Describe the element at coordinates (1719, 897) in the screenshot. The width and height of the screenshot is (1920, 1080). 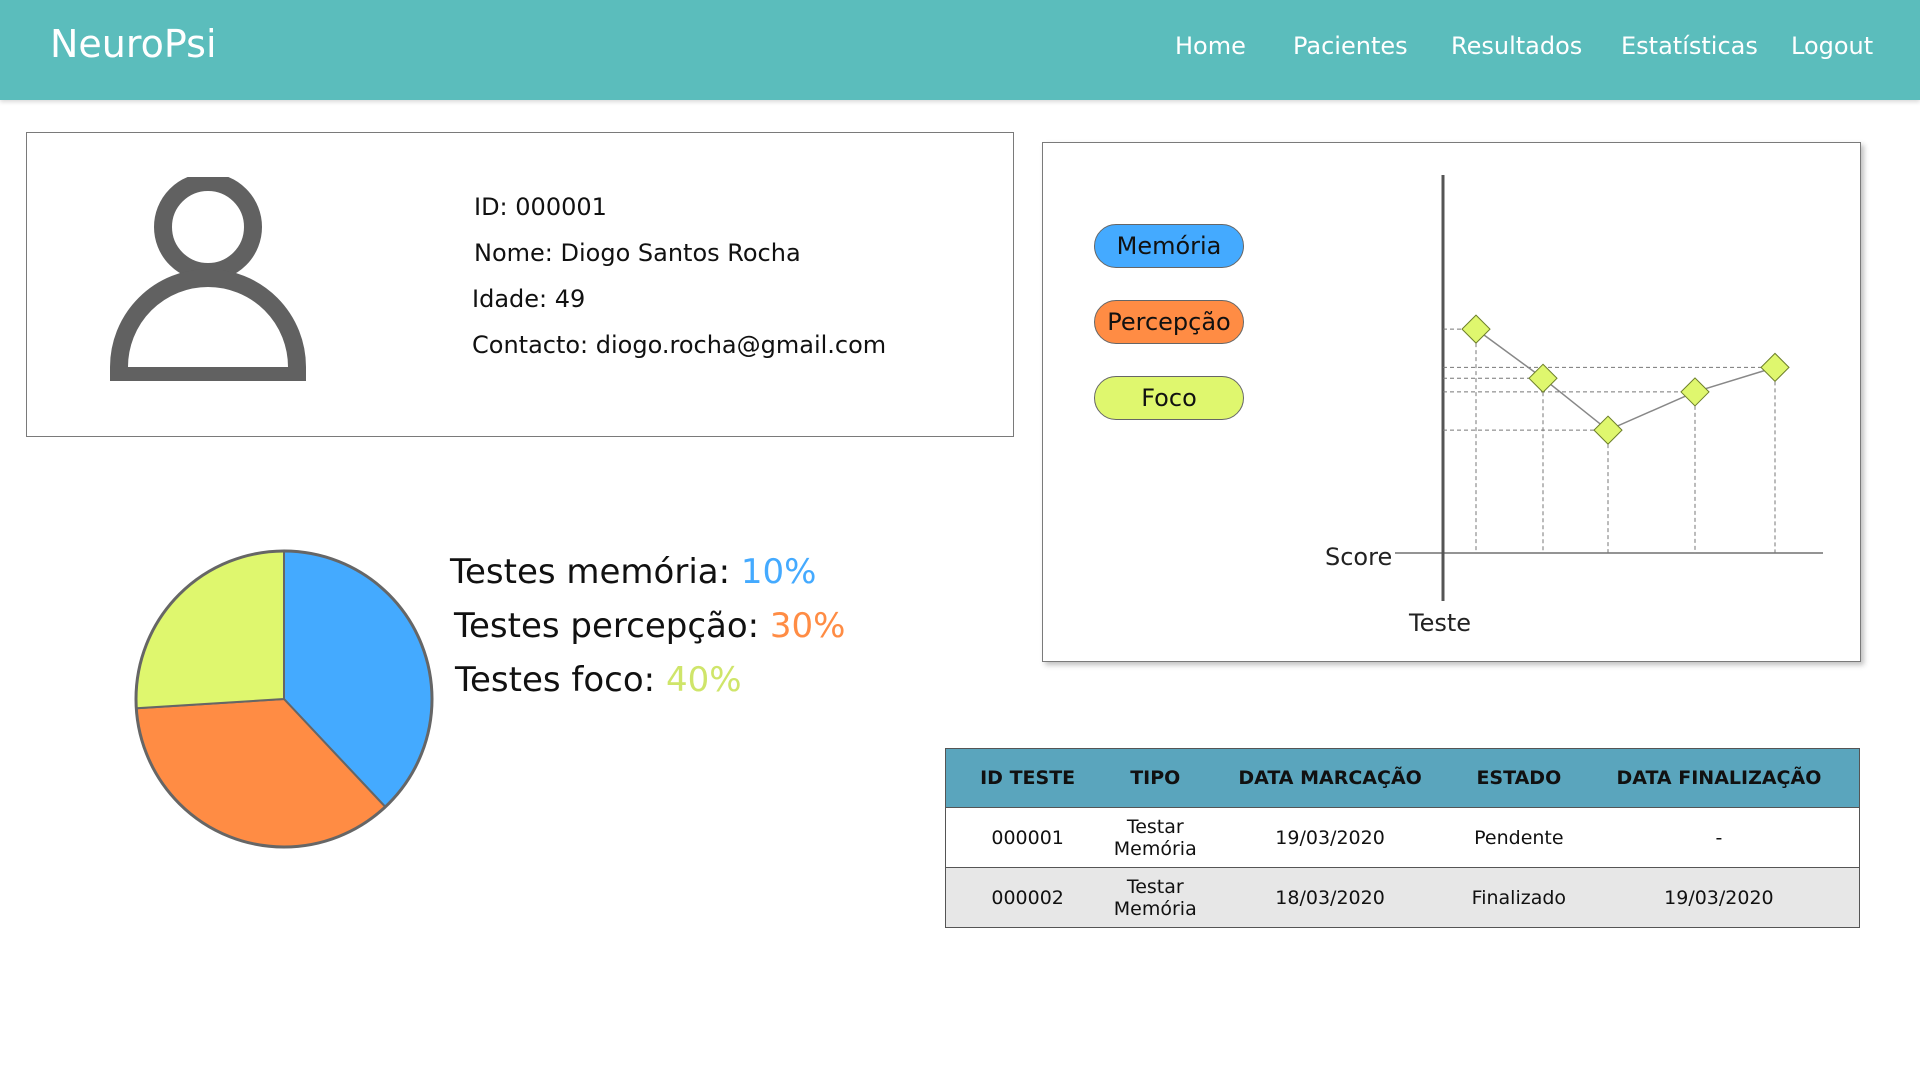
I see `cell-data-finalizacao: 19/03/2020` at that location.